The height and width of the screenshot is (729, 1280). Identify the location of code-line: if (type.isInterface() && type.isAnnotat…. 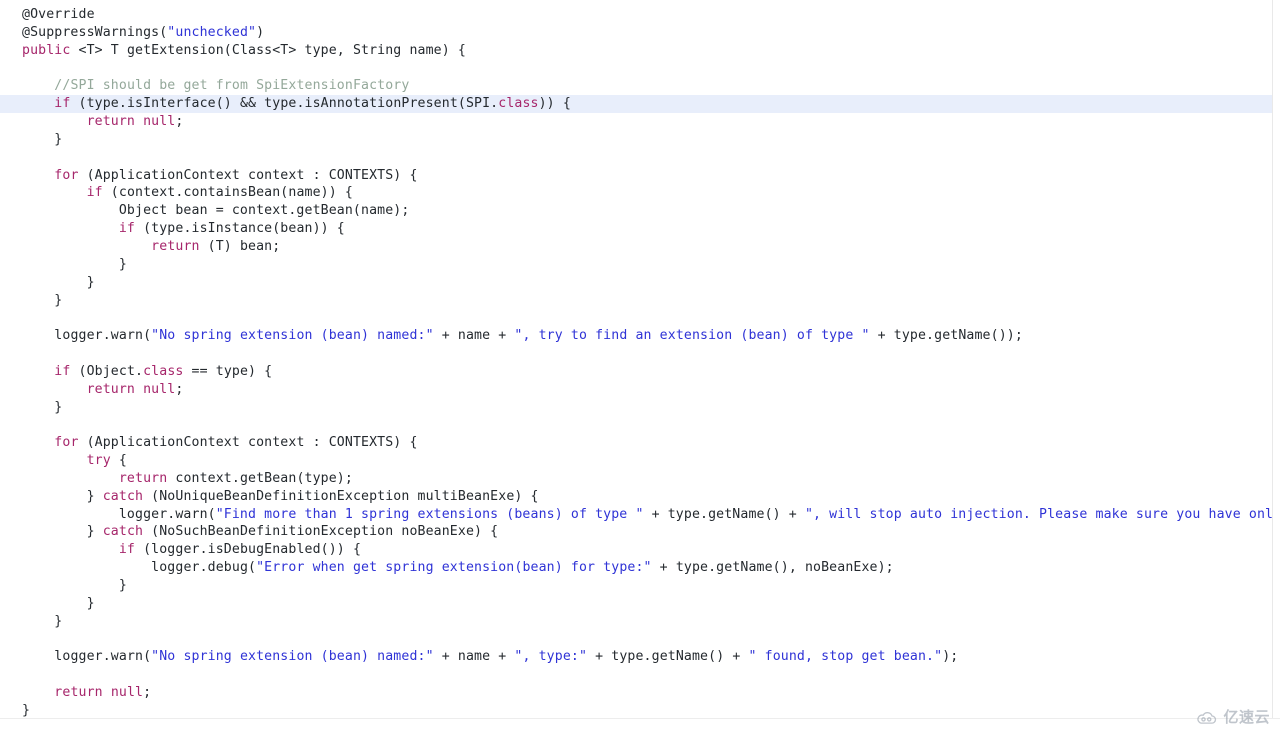
(640, 104).